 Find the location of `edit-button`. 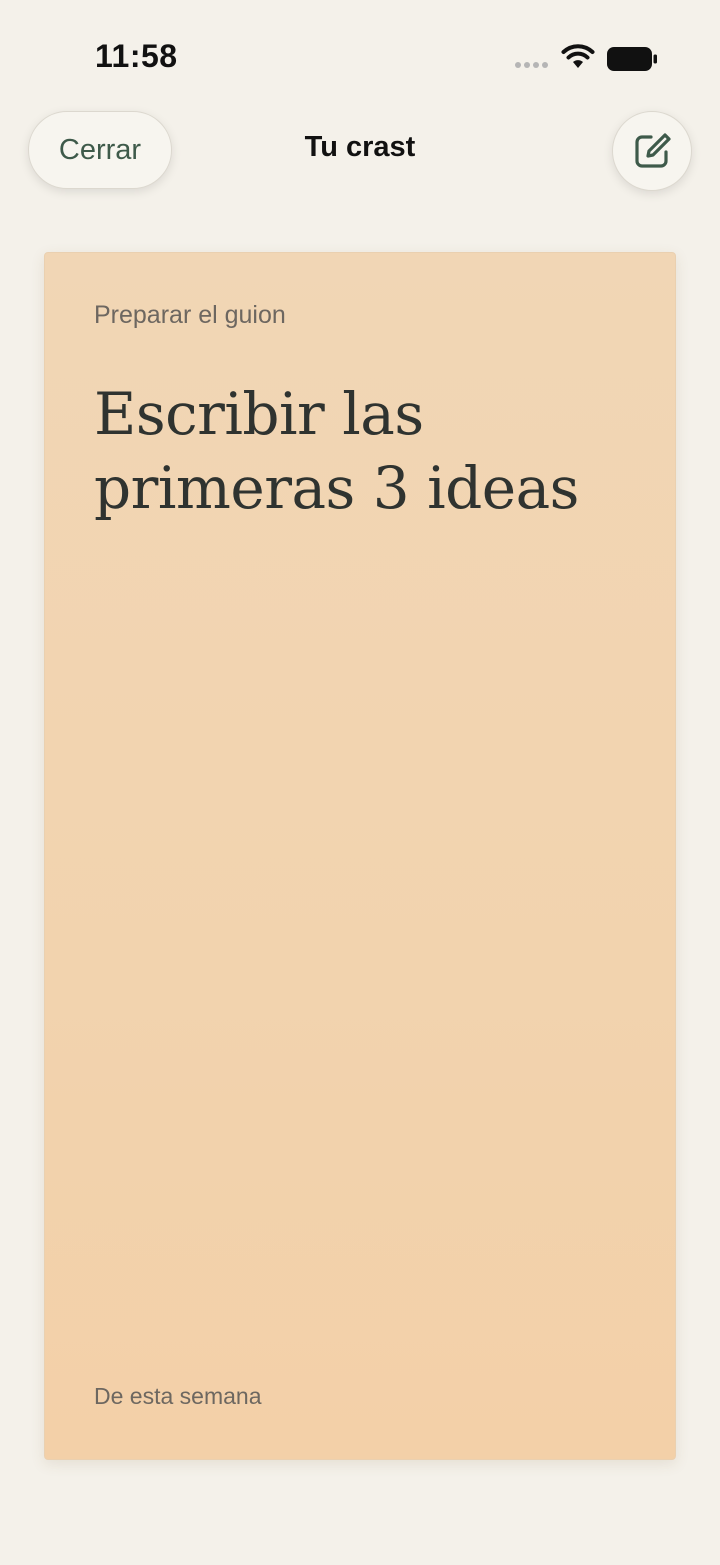

edit-button is located at coordinates (652, 151).